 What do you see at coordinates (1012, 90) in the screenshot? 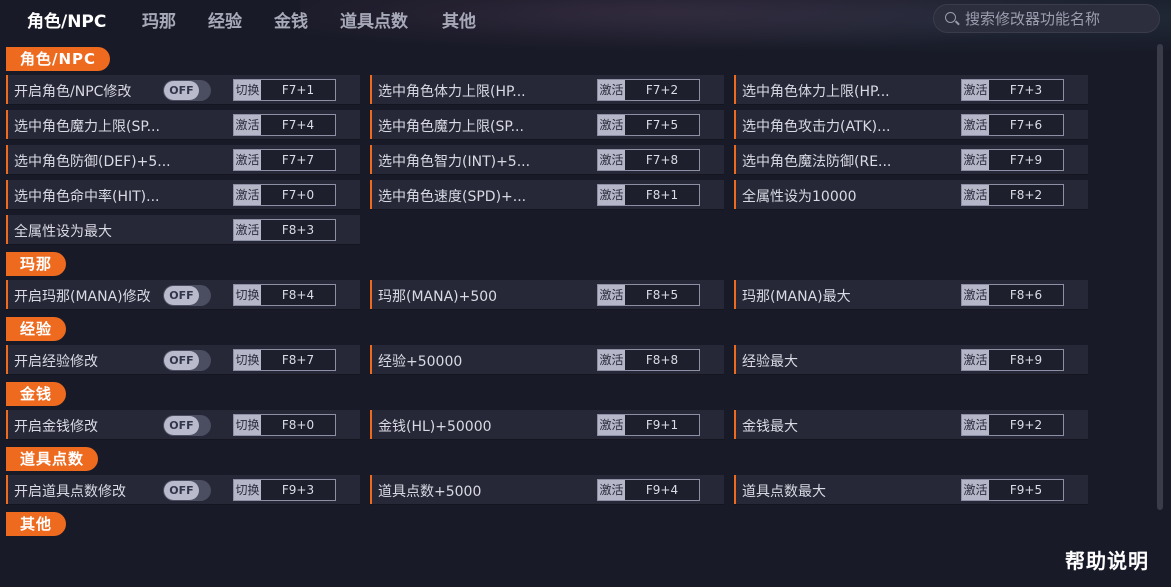
I see `hotkey-box: 激活 F7+3` at bounding box center [1012, 90].